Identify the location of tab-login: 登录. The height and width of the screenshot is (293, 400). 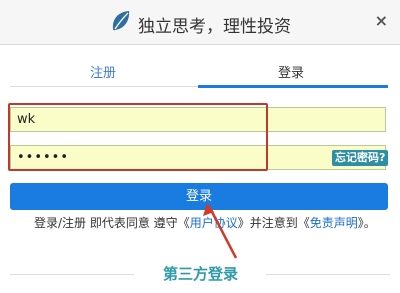
(291, 71).